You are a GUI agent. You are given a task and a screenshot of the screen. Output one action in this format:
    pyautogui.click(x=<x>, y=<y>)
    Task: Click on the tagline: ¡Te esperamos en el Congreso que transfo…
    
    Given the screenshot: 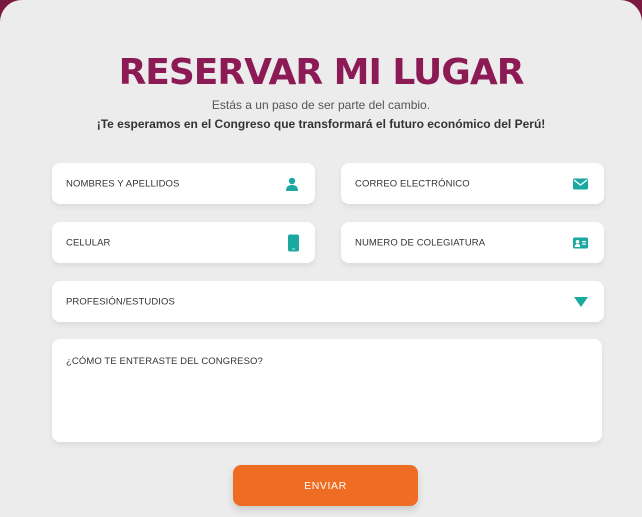 What is the action you would take?
    pyautogui.click(x=321, y=124)
    